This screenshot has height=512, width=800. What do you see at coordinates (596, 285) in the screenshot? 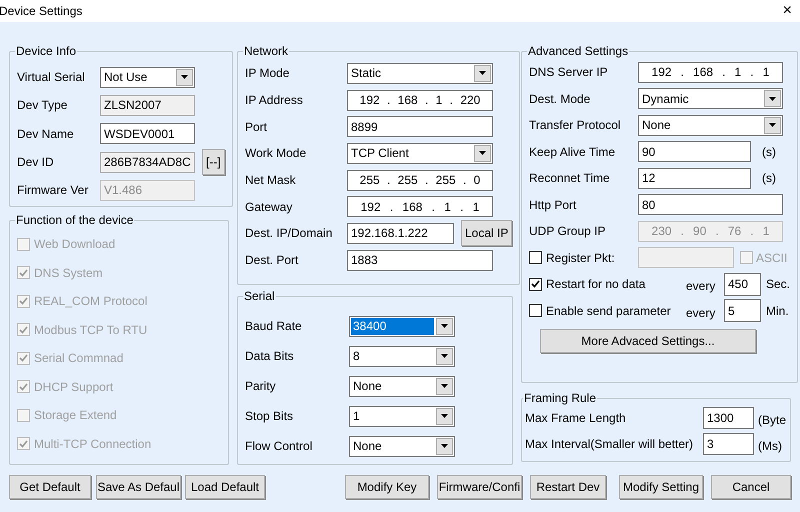
I see `checkbox-label: Restart for no data` at bounding box center [596, 285].